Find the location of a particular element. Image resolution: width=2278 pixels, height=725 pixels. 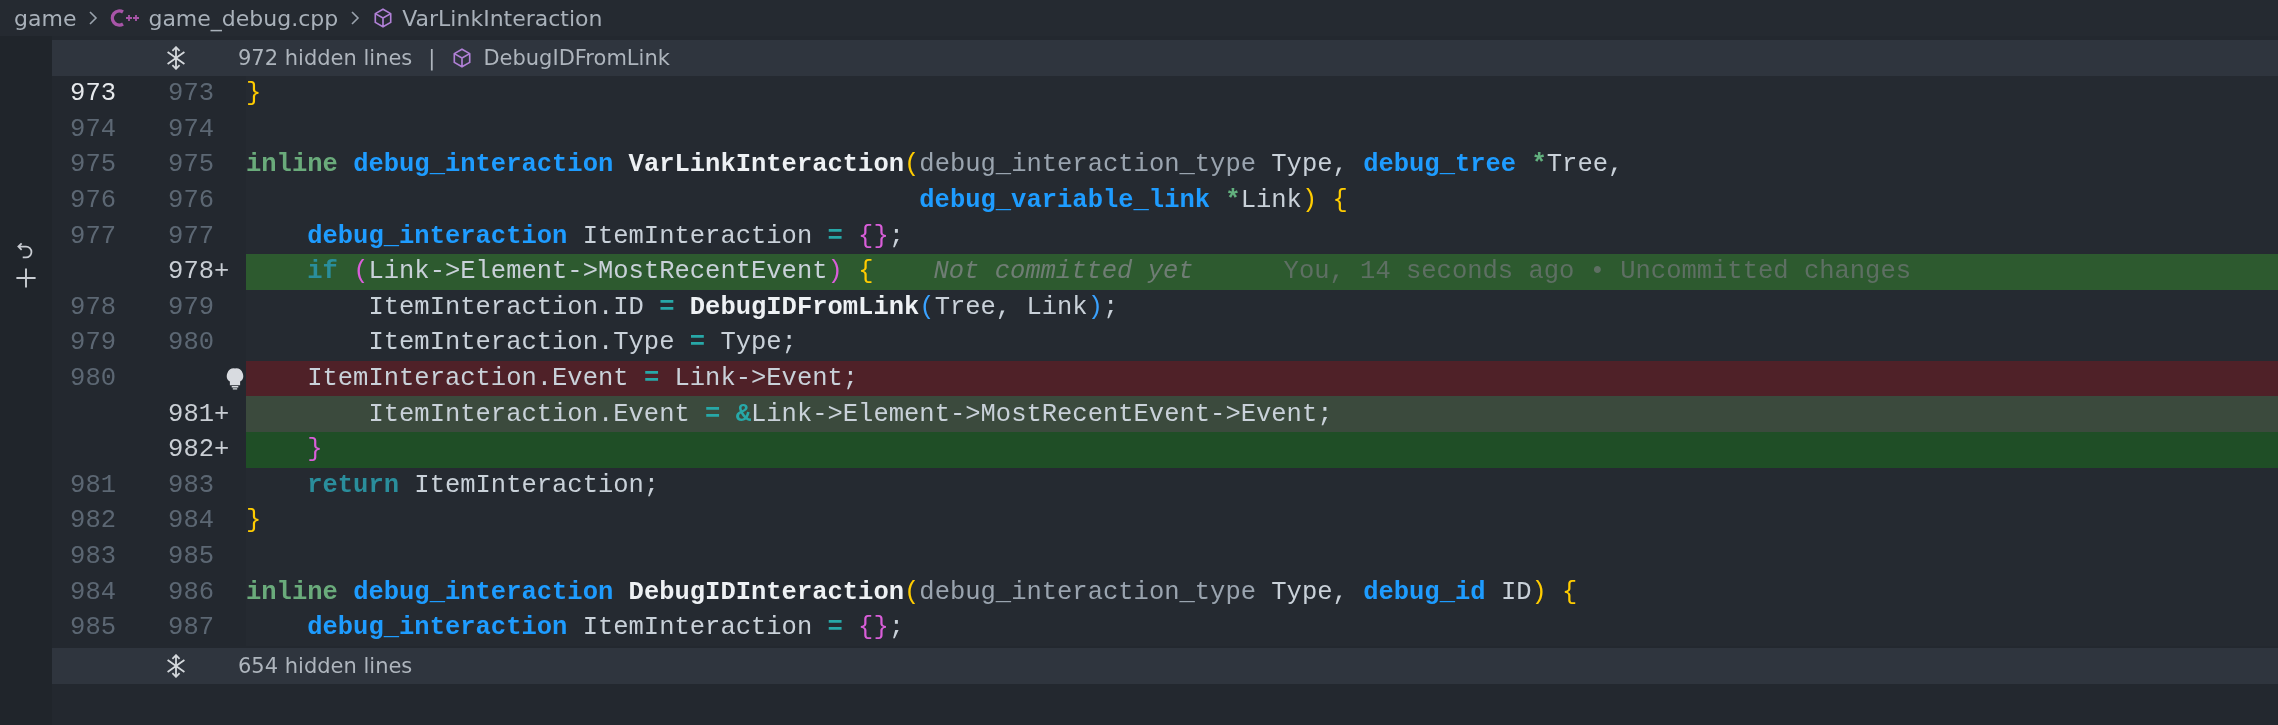

code-line: return ItemInteraction; is located at coordinates (483, 485).